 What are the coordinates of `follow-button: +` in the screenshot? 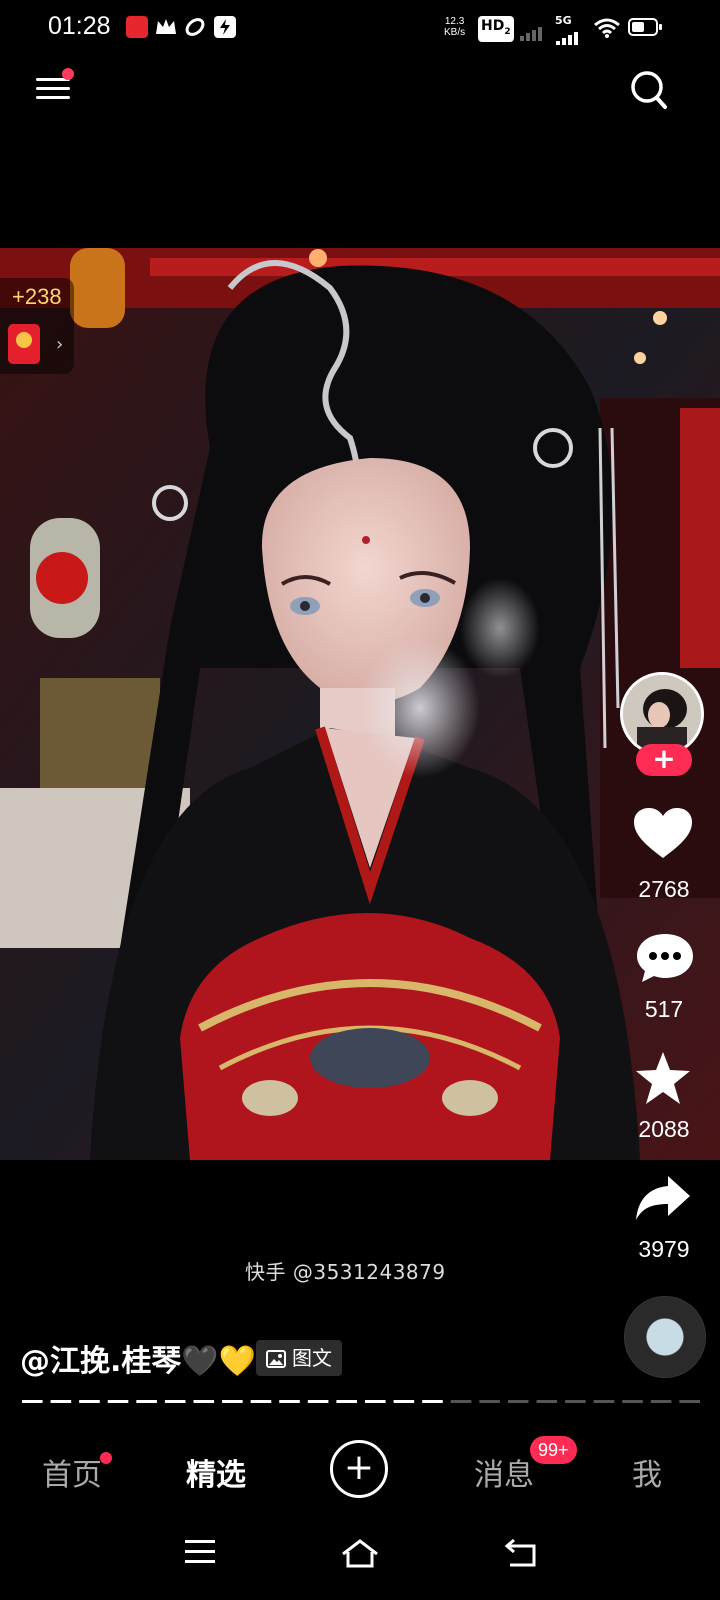 It's located at (664, 760).